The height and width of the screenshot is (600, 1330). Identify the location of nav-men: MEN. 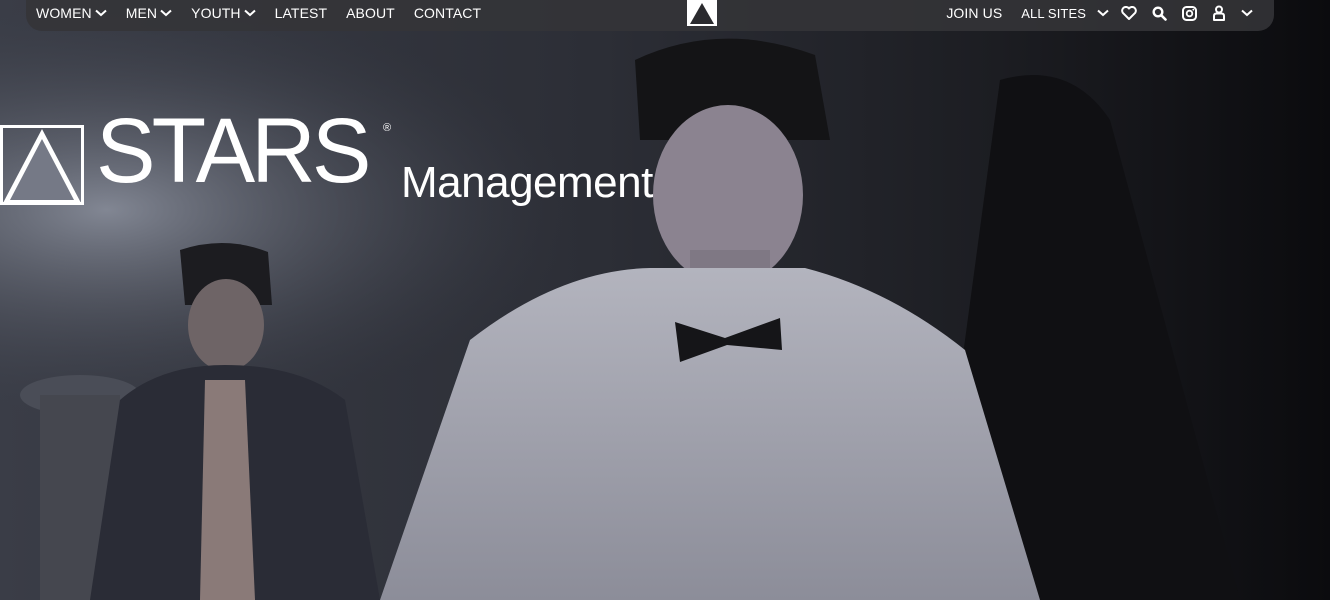
(149, 13).